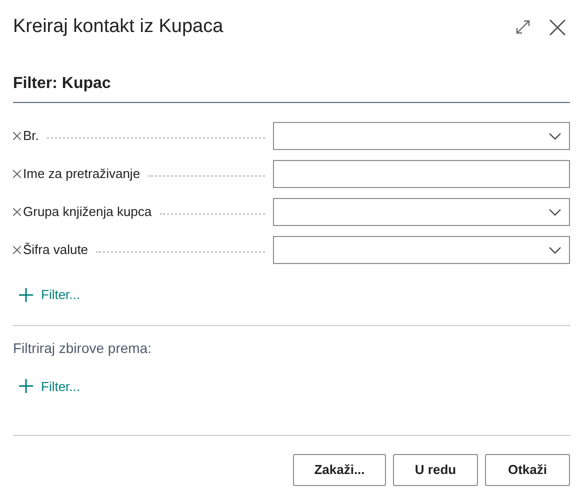  I want to click on field-label: Br., so click(31, 136).